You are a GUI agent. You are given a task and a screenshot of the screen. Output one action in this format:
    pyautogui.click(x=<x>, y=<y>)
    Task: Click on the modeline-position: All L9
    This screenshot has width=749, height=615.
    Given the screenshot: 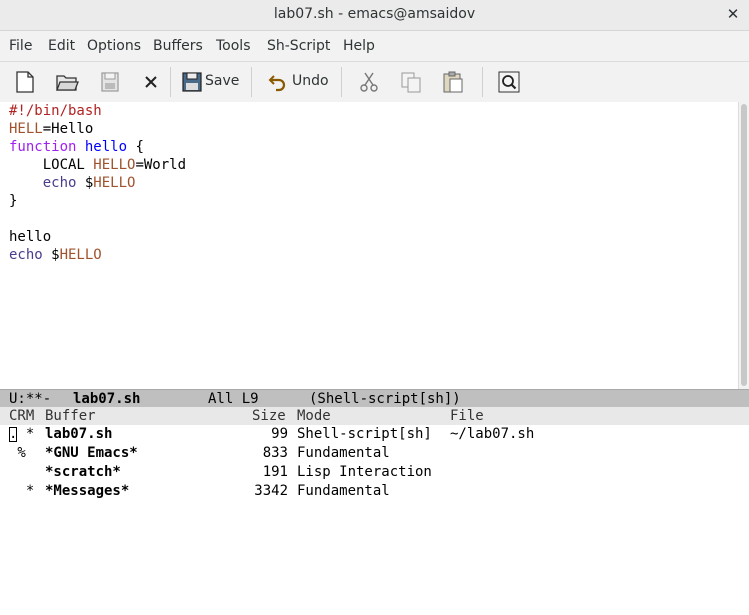 What is the action you would take?
    pyautogui.click(x=233, y=399)
    